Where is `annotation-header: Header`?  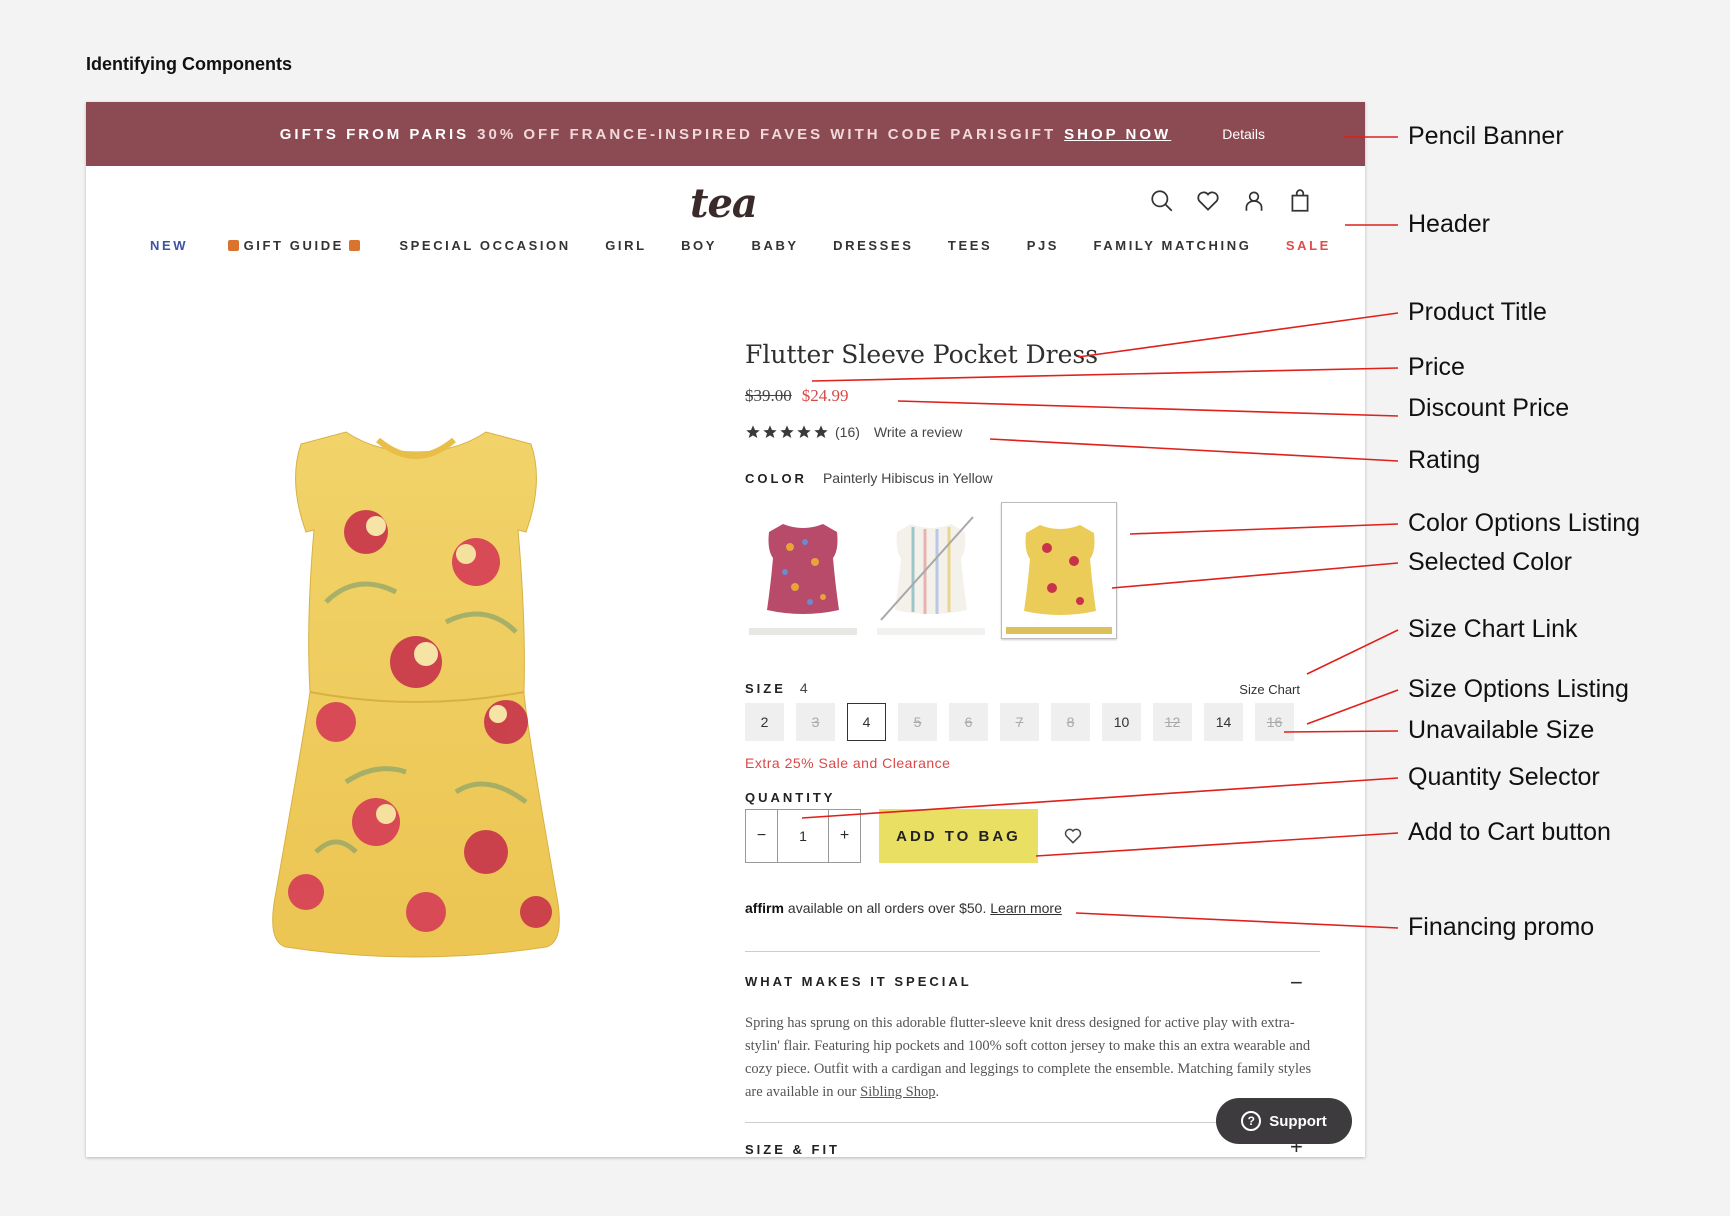
annotation-header: Header is located at coordinates (1449, 224).